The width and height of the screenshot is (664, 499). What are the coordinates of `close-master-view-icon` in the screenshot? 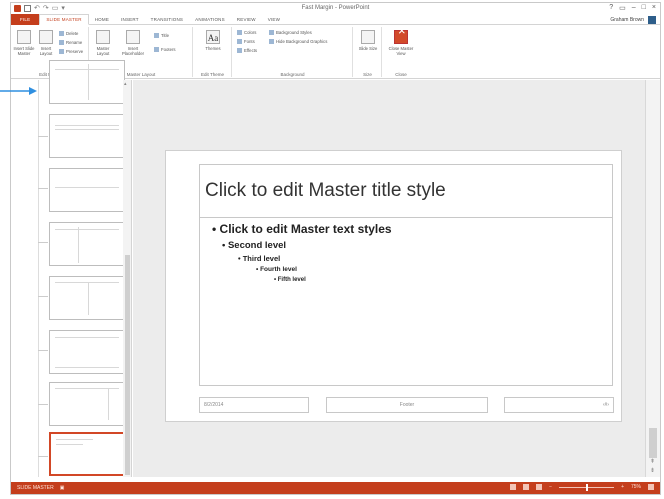 It's located at (401, 36).